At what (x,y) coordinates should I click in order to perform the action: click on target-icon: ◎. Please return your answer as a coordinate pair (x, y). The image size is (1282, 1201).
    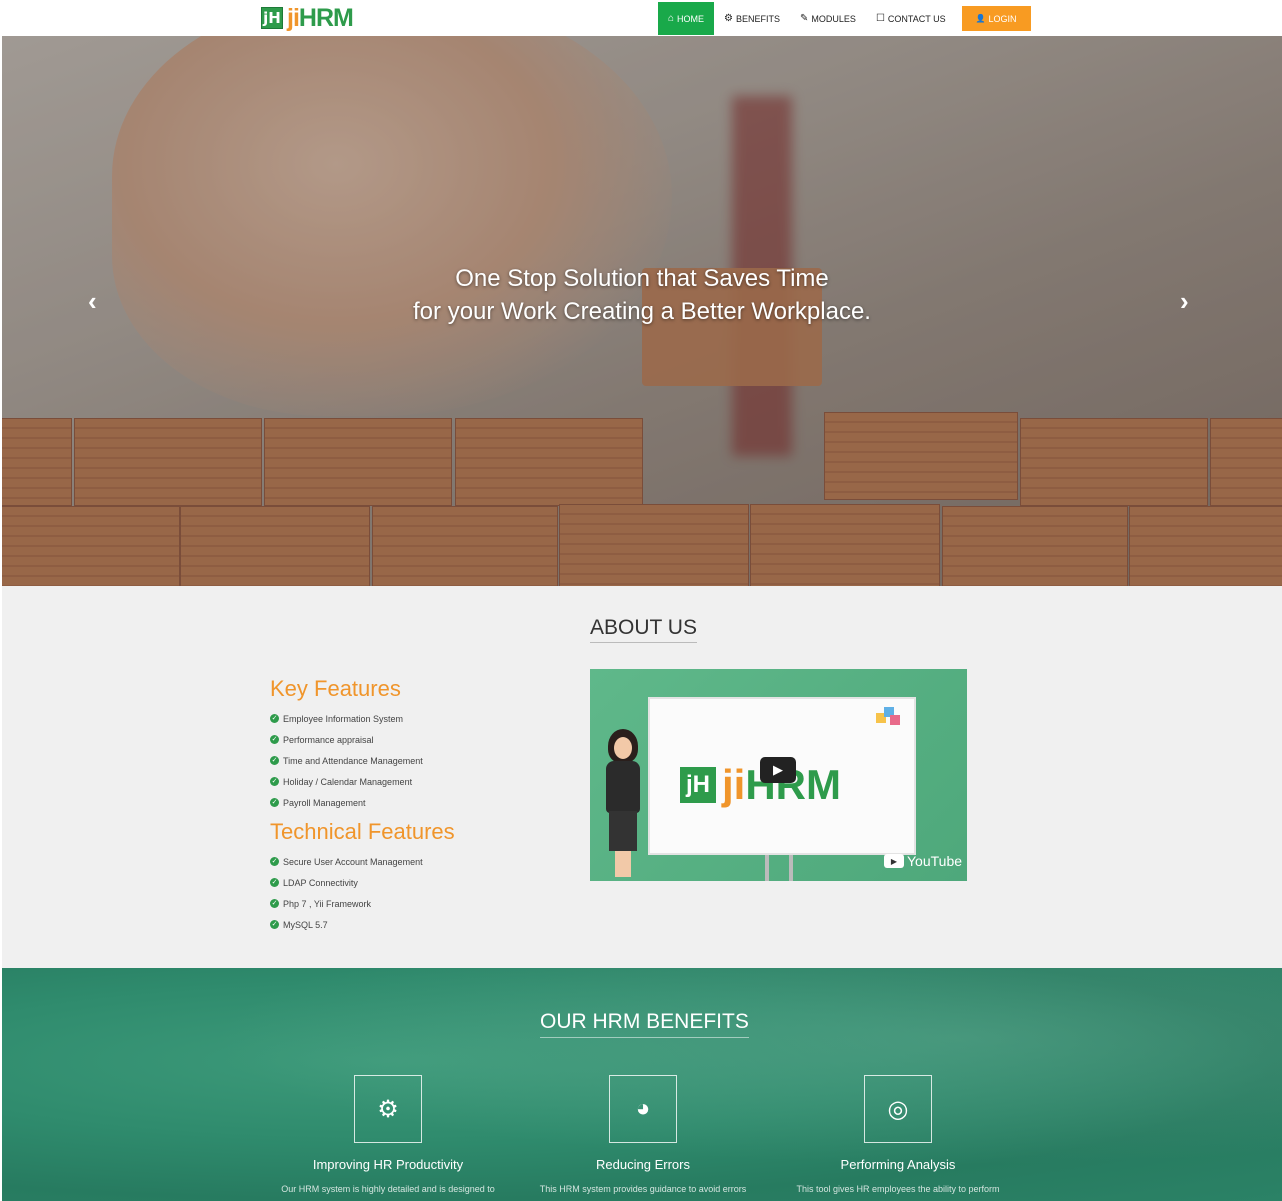
    Looking at the image, I should click on (898, 1109).